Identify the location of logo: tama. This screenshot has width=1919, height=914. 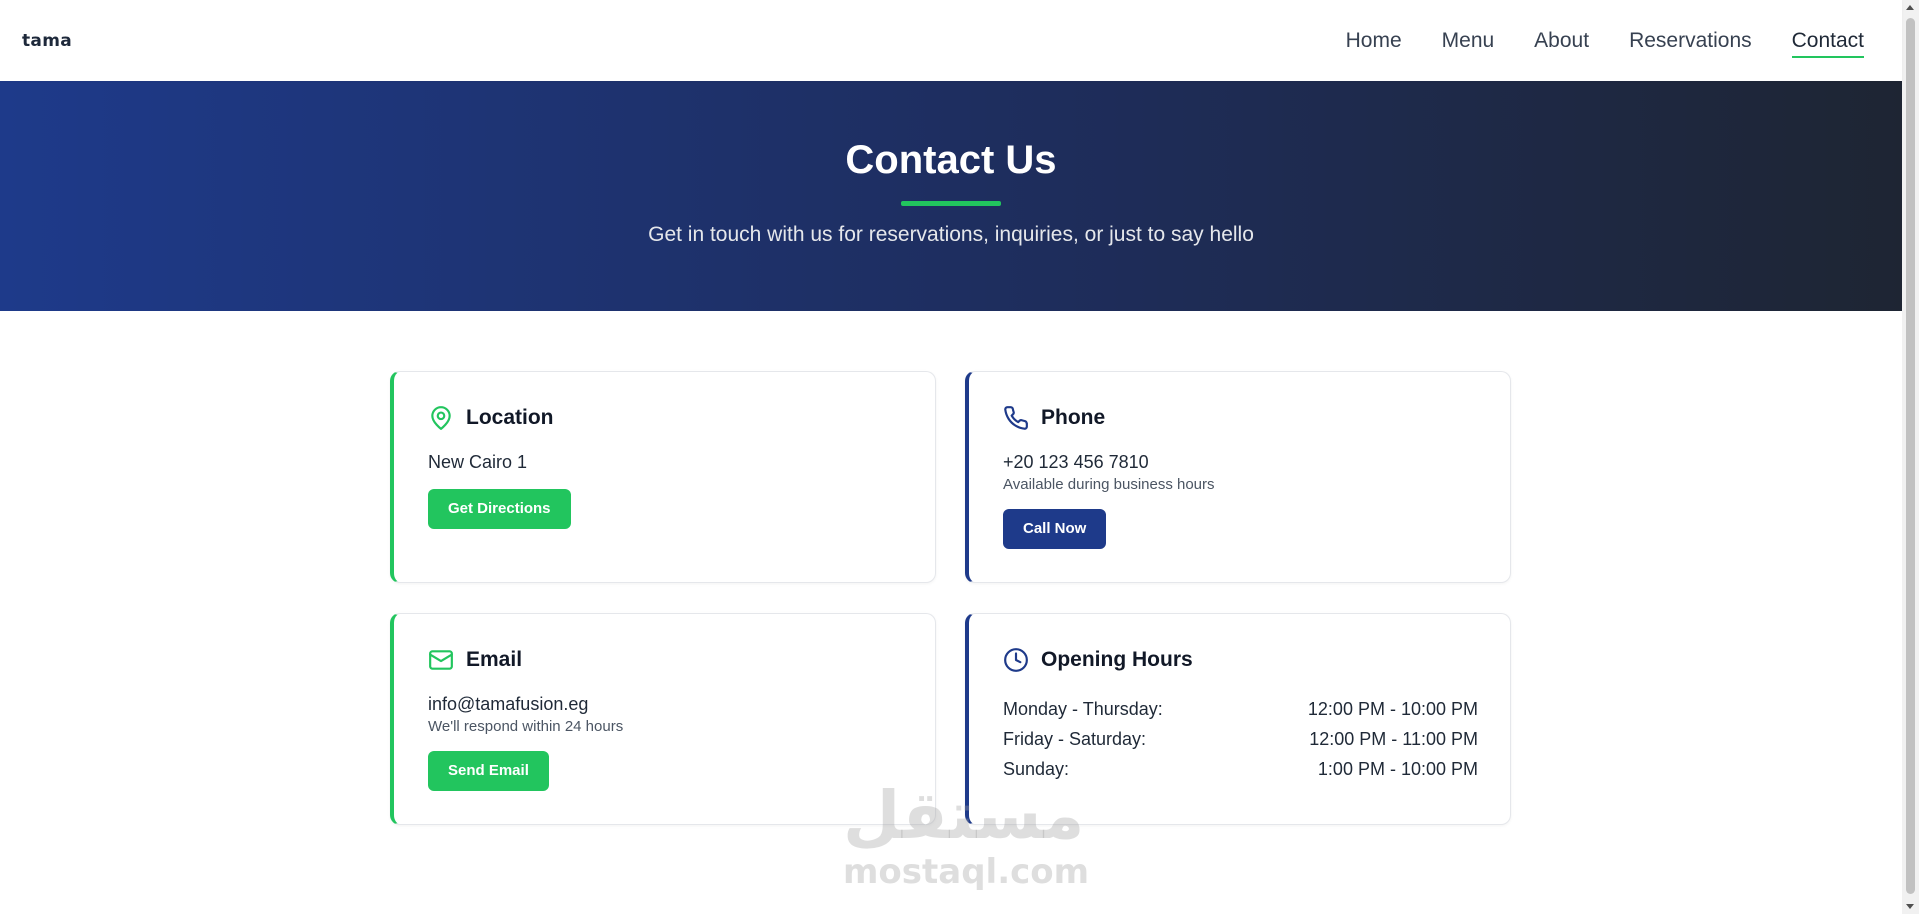
(47, 41).